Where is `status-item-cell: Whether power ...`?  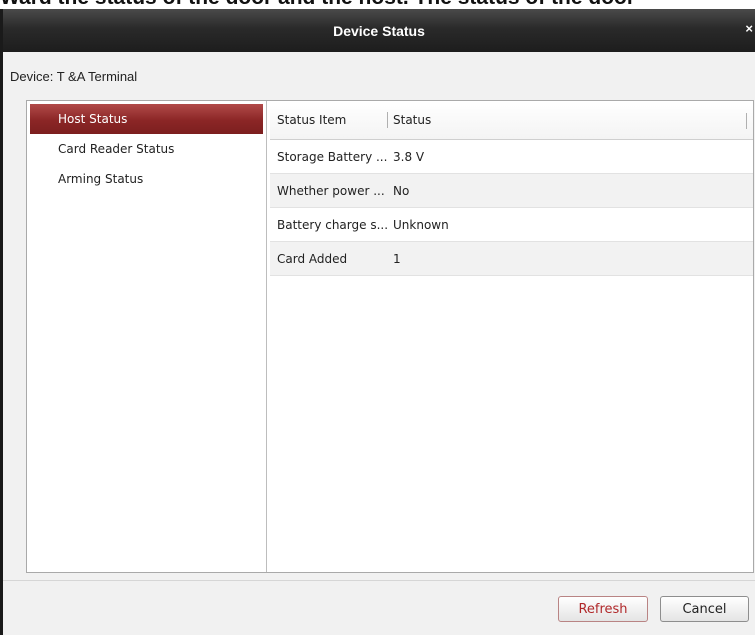
status-item-cell: Whether power ... is located at coordinates (331, 190).